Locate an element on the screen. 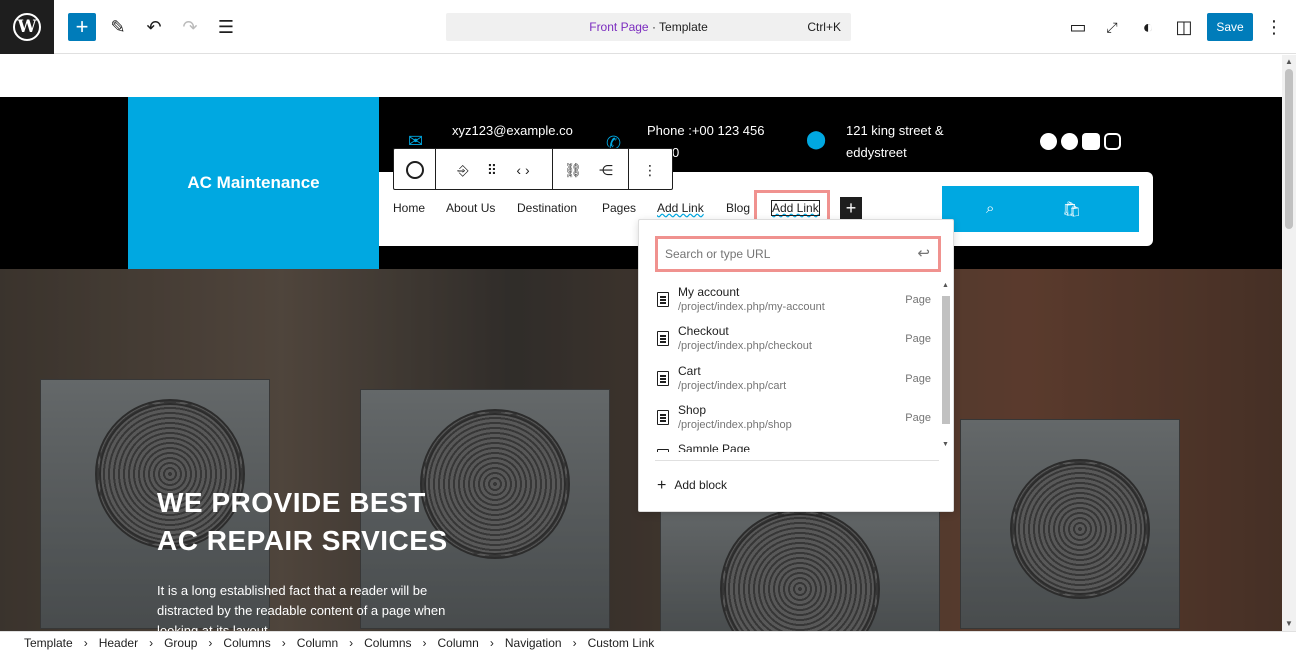 The height and width of the screenshot is (653, 1296). navigation-compass-icon is located at coordinates (415, 170).